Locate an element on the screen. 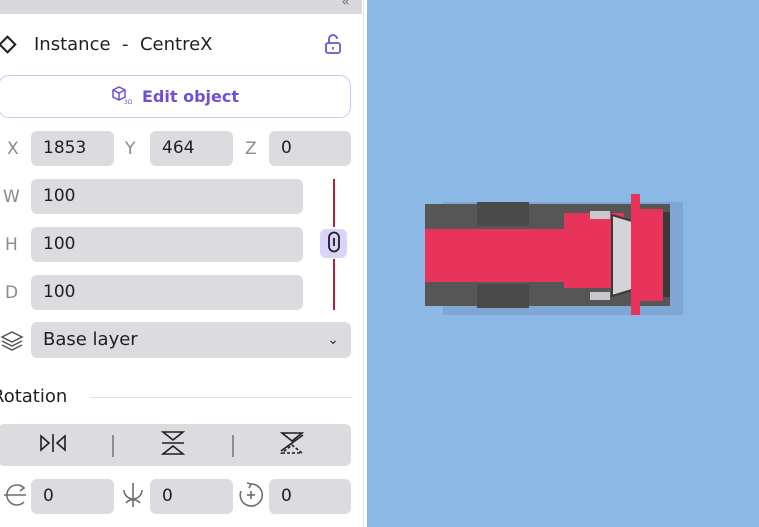  vehicle-windshield is located at coordinates (622, 255).